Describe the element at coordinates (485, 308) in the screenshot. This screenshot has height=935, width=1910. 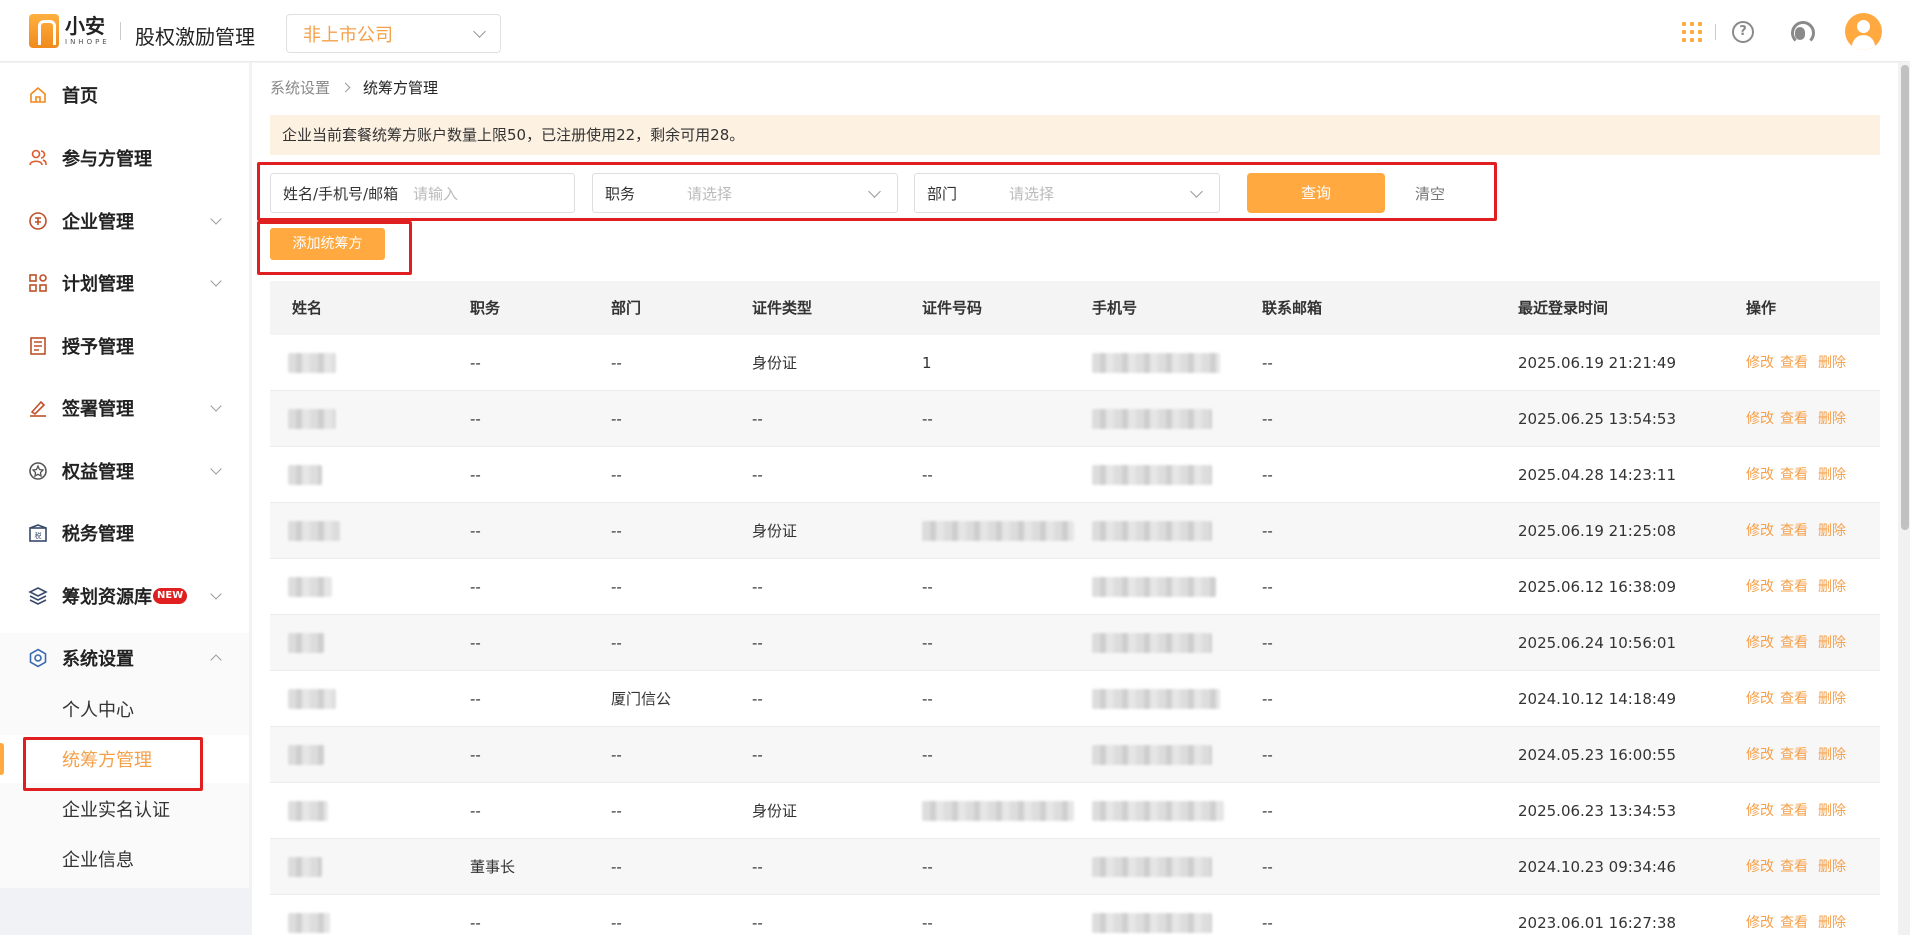
I see `column-header: 职务` at that location.